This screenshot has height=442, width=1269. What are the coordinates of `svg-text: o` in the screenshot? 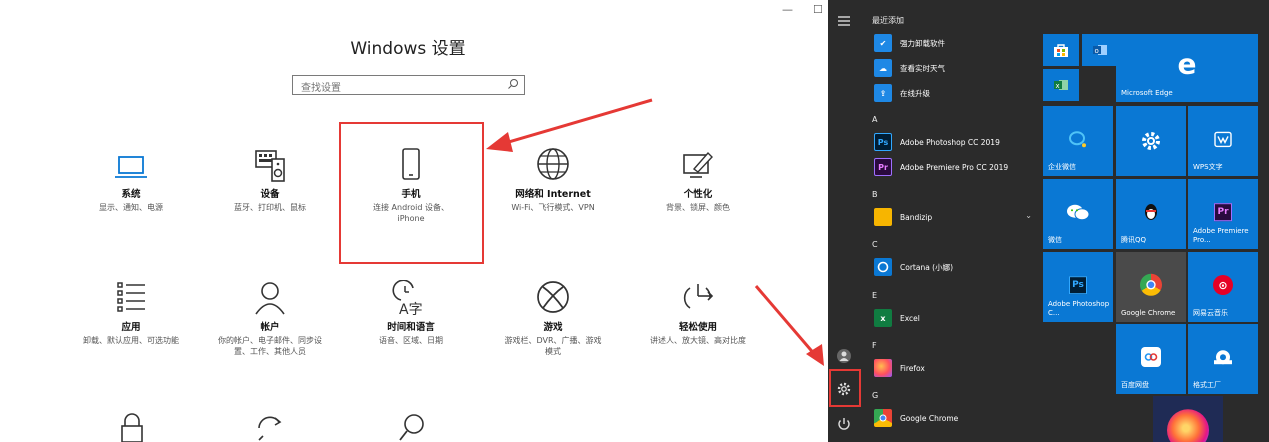 It's located at (1097, 51).